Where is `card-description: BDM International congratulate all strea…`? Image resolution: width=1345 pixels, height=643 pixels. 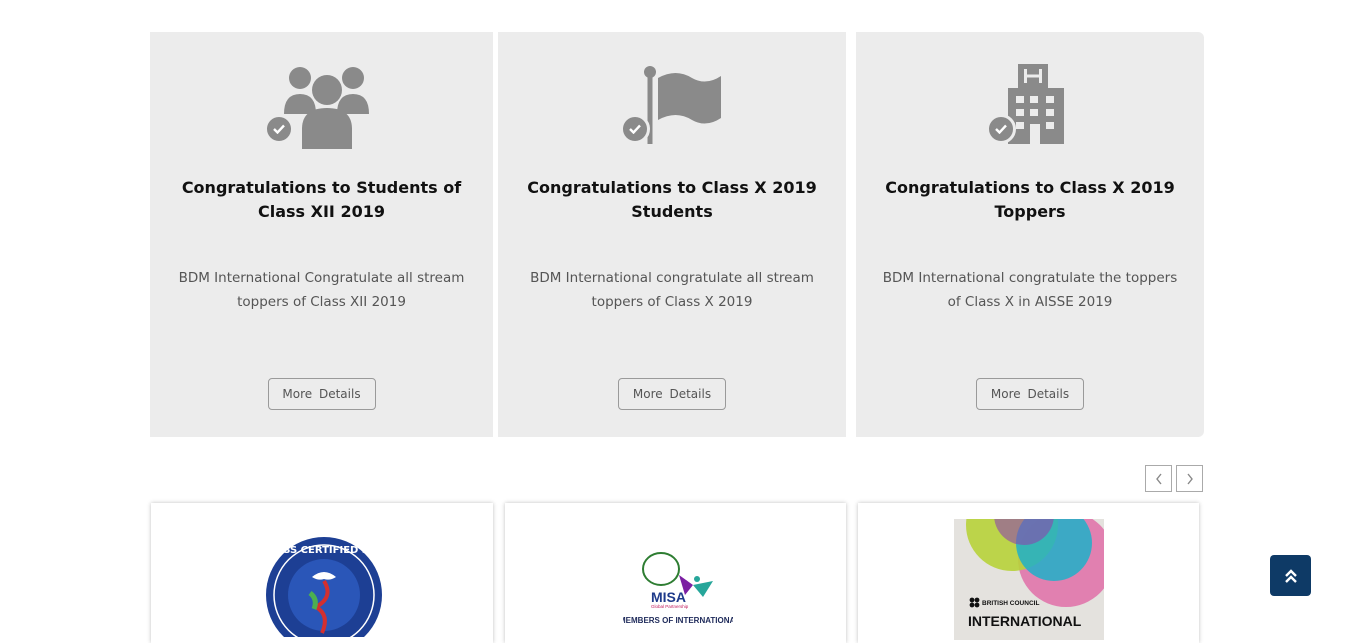
card-description: BDM International congratulate all strea… is located at coordinates (672, 290).